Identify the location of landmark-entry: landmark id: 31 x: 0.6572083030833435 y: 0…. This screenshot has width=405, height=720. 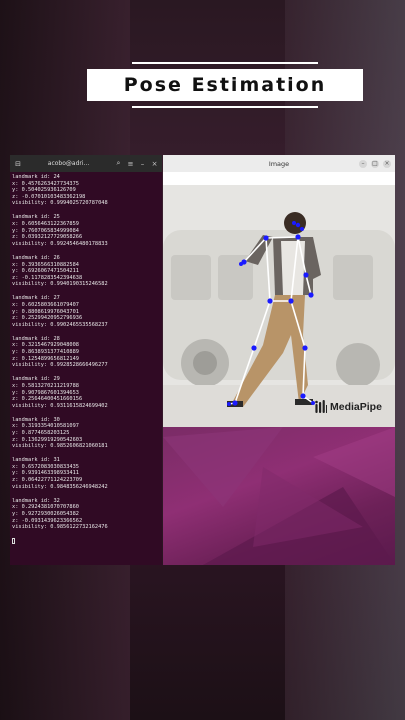
(86, 473).